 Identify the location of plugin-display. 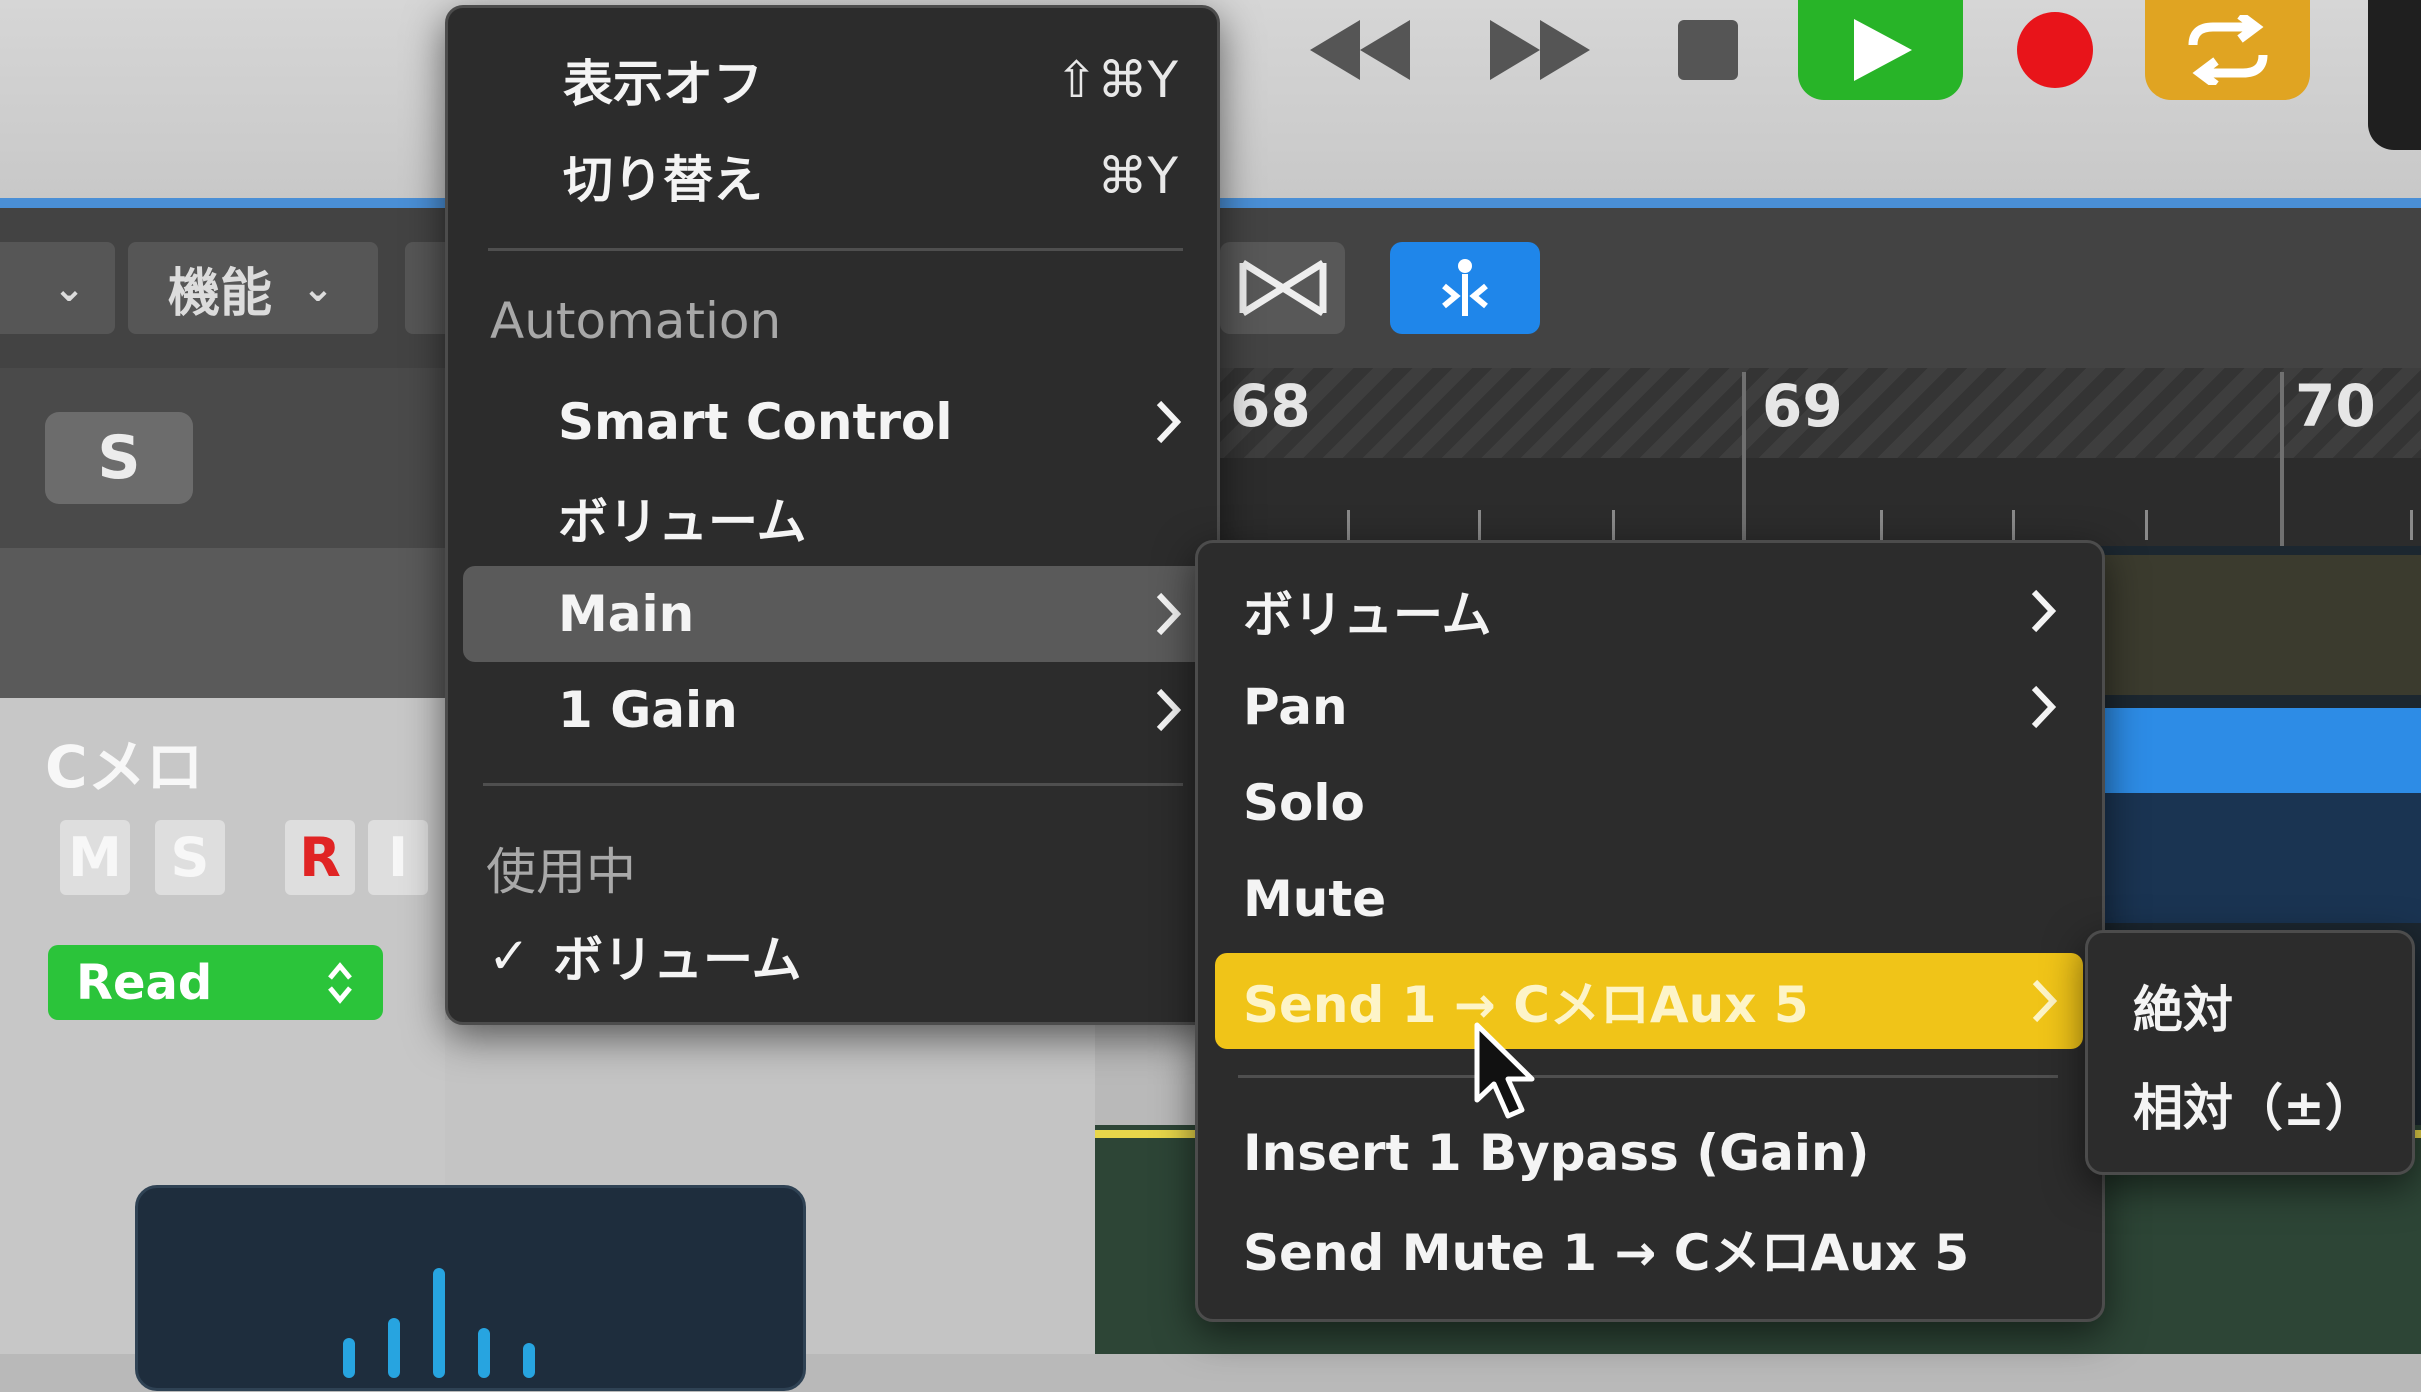
(470, 1288).